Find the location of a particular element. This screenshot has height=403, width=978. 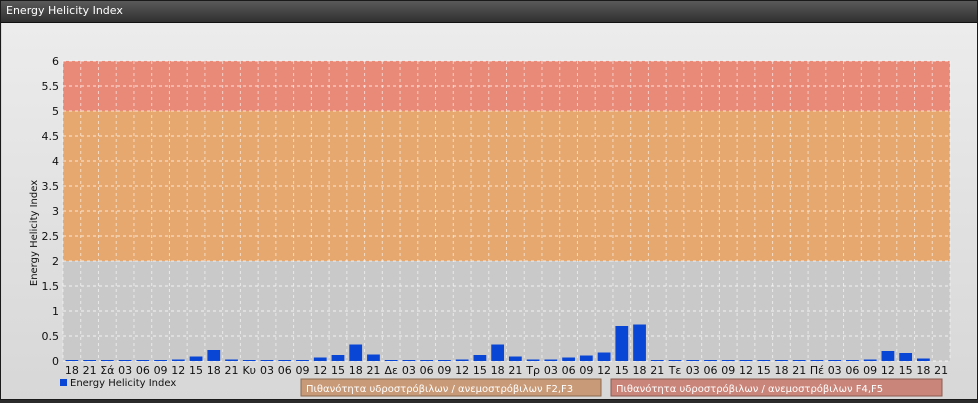

y-tick-label: 2.5 is located at coordinates (51, 236).